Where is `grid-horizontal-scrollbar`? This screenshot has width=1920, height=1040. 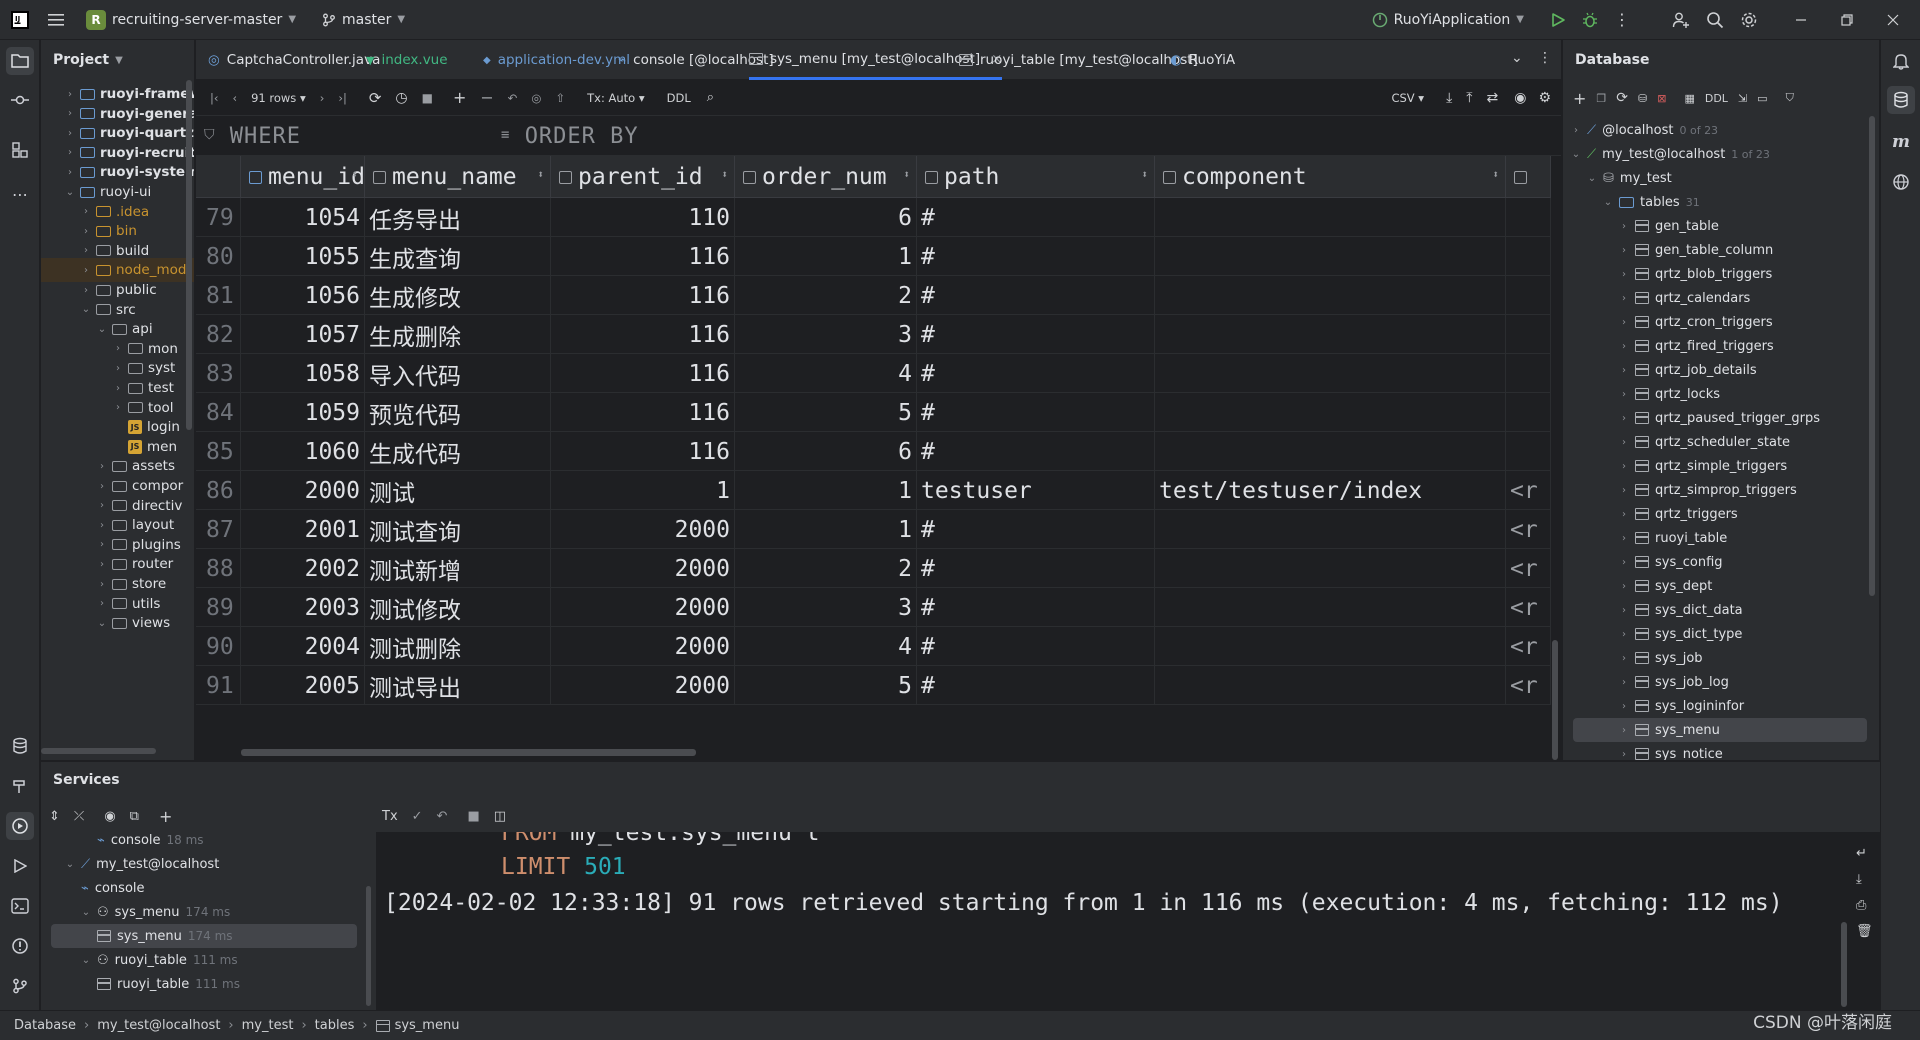
grid-horizontal-scrollbar is located at coordinates (468, 752).